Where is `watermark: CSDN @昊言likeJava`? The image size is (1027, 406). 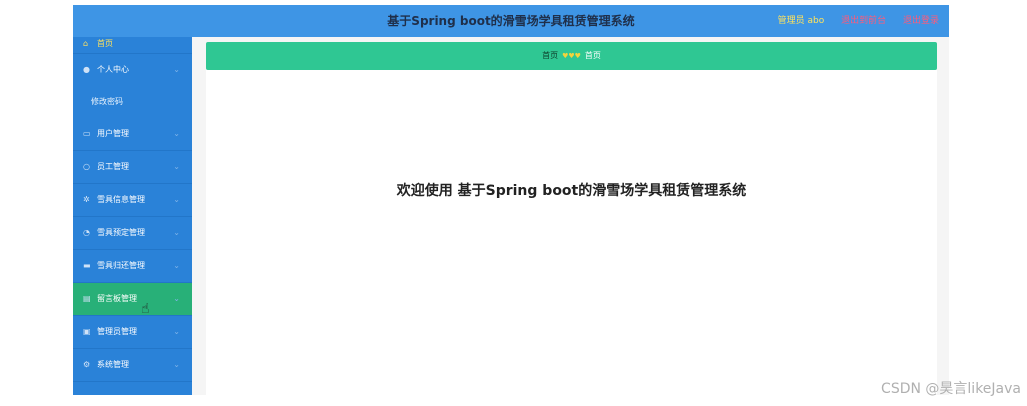 watermark: CSDN @昊言likeJava is located at coordinates (951, 389).